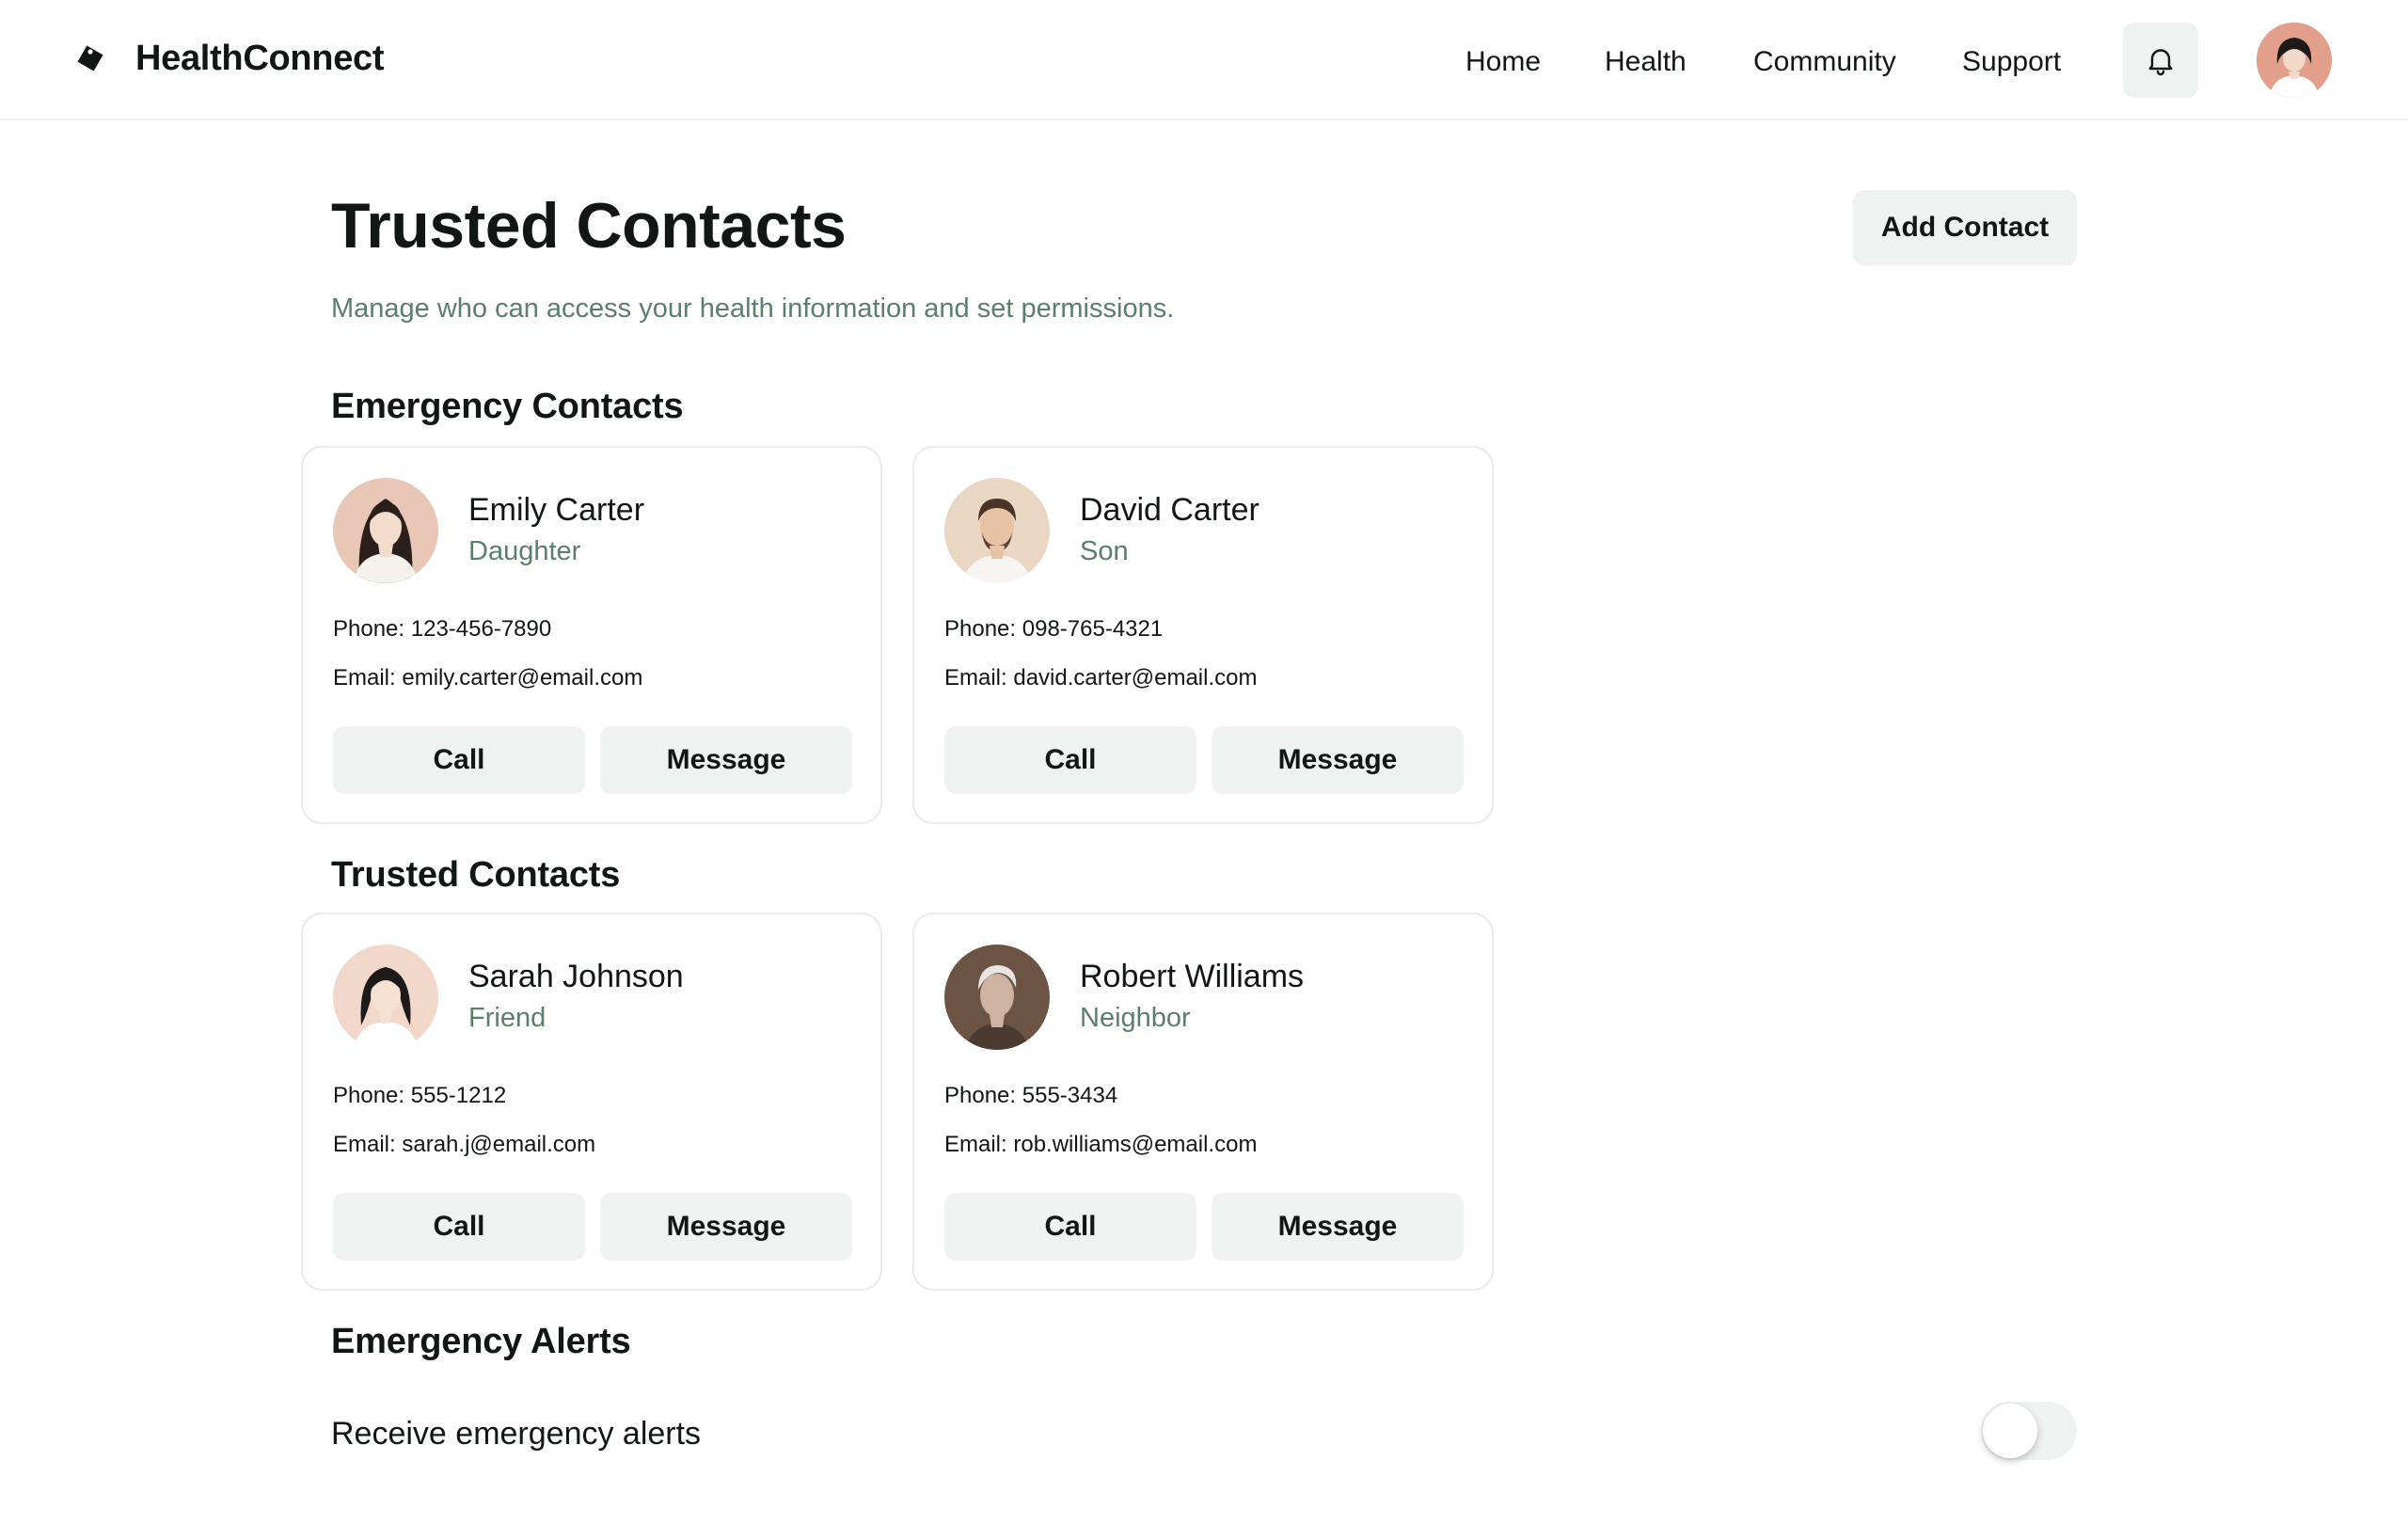  Describe the element at coordinates (1503, 62) in the screenshot. I see `nav-home: Home` at that location.